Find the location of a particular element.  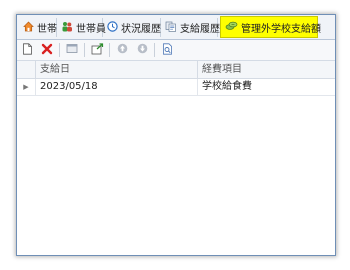

tab-household: 世帯 is located at coordinates (38, 27).